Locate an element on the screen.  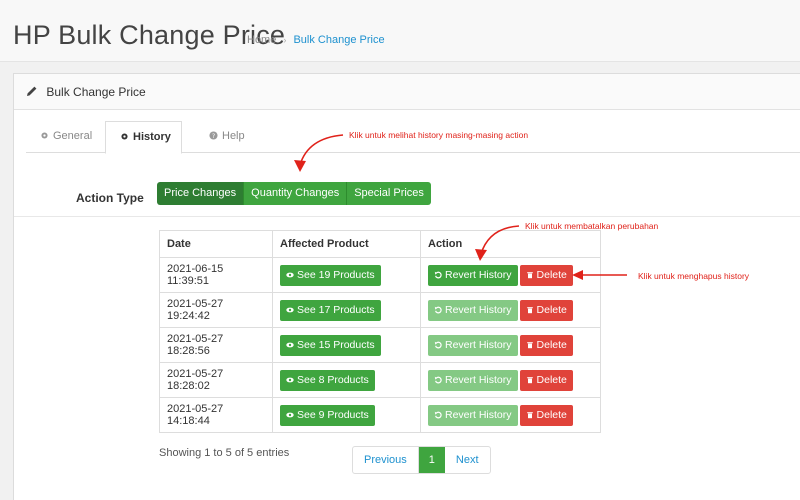
row-affected-cell: See 19 Products is located at coordinates (346, 275).